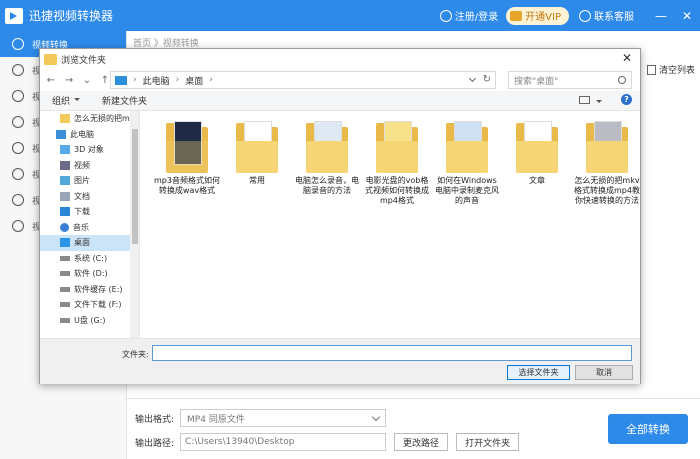  I want to click on dialog-title: 浏览文件夹, so click(84, 60).